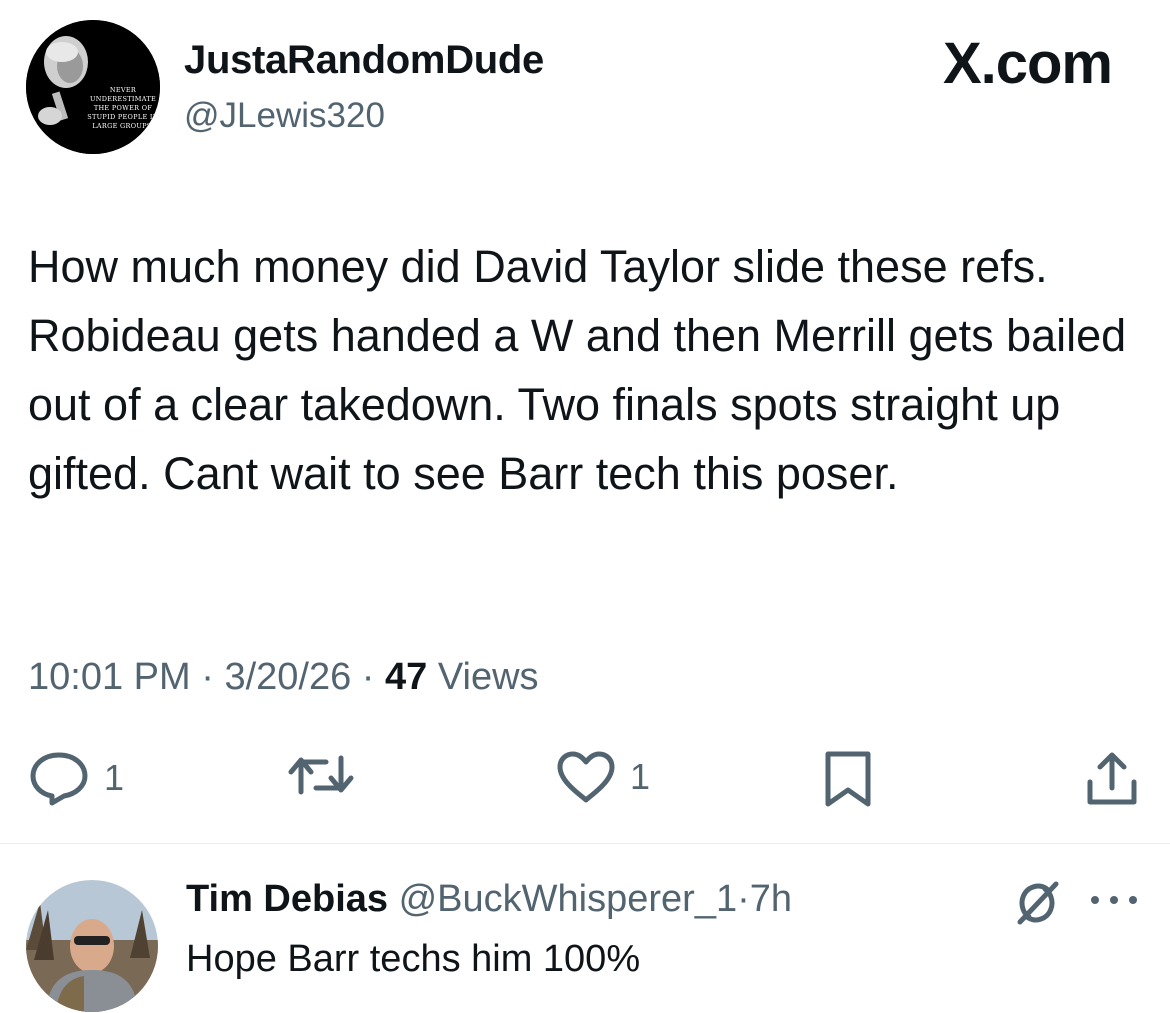 The width and height of the screenshot is (1170, 1013). Describe the element at coordinates (488, 677) in the screenshot. I see `views-label: Views` at that location.